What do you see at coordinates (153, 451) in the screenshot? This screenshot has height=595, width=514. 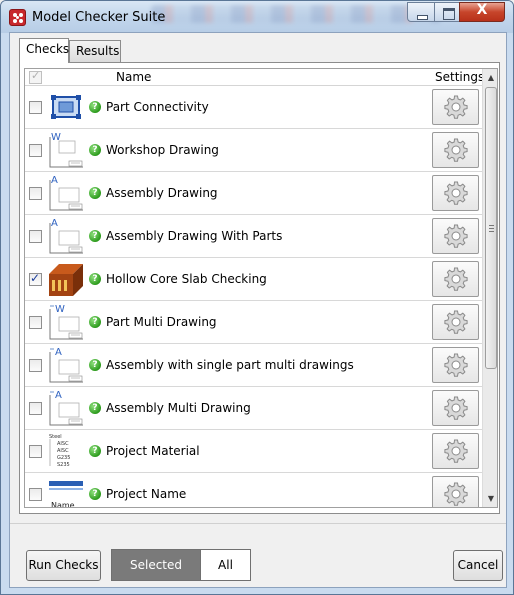 I see `check-name: Project Material` at bounding box center [153, 451].